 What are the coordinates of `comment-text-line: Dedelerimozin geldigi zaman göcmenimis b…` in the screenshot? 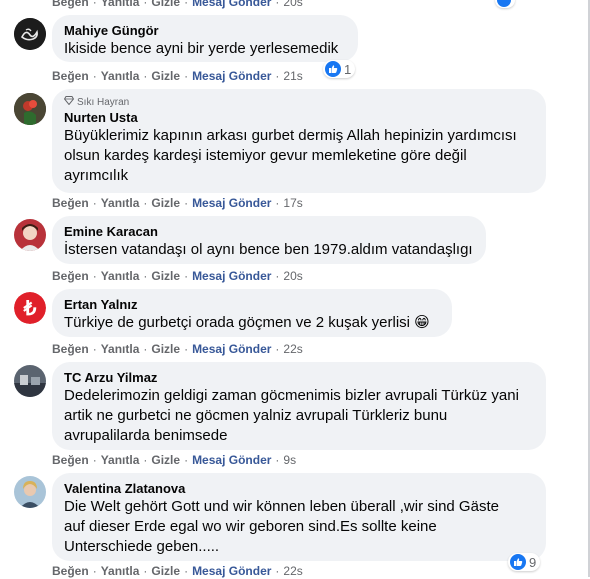 It's located at (291, 395).